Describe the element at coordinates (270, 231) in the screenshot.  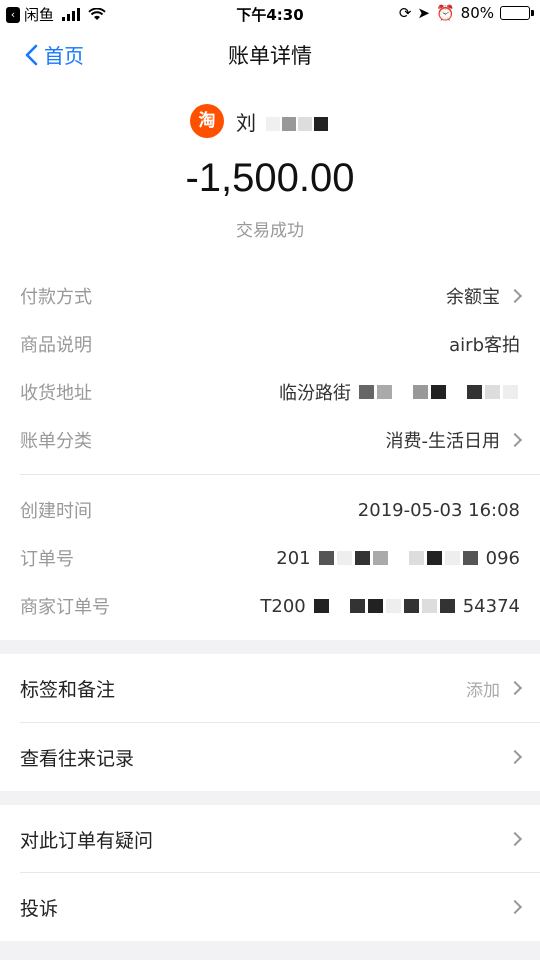
I see `transaction-status: 交易成功` at that location.